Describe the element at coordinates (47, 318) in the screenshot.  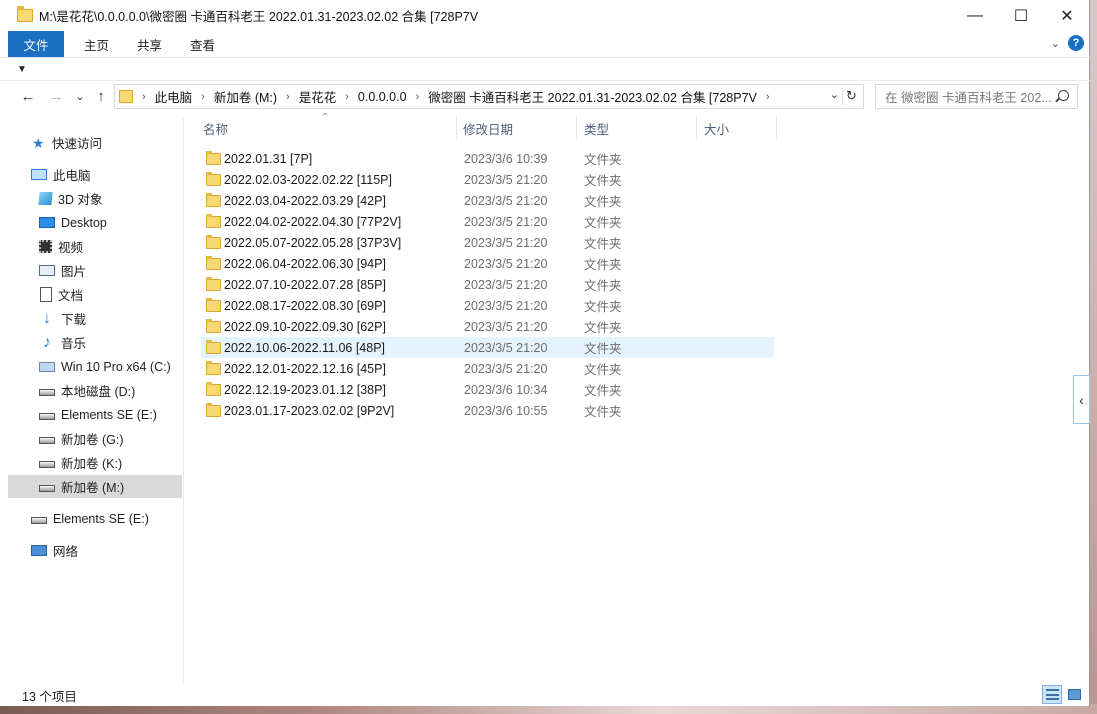
I see `downloads-icon: ↓` at that location.